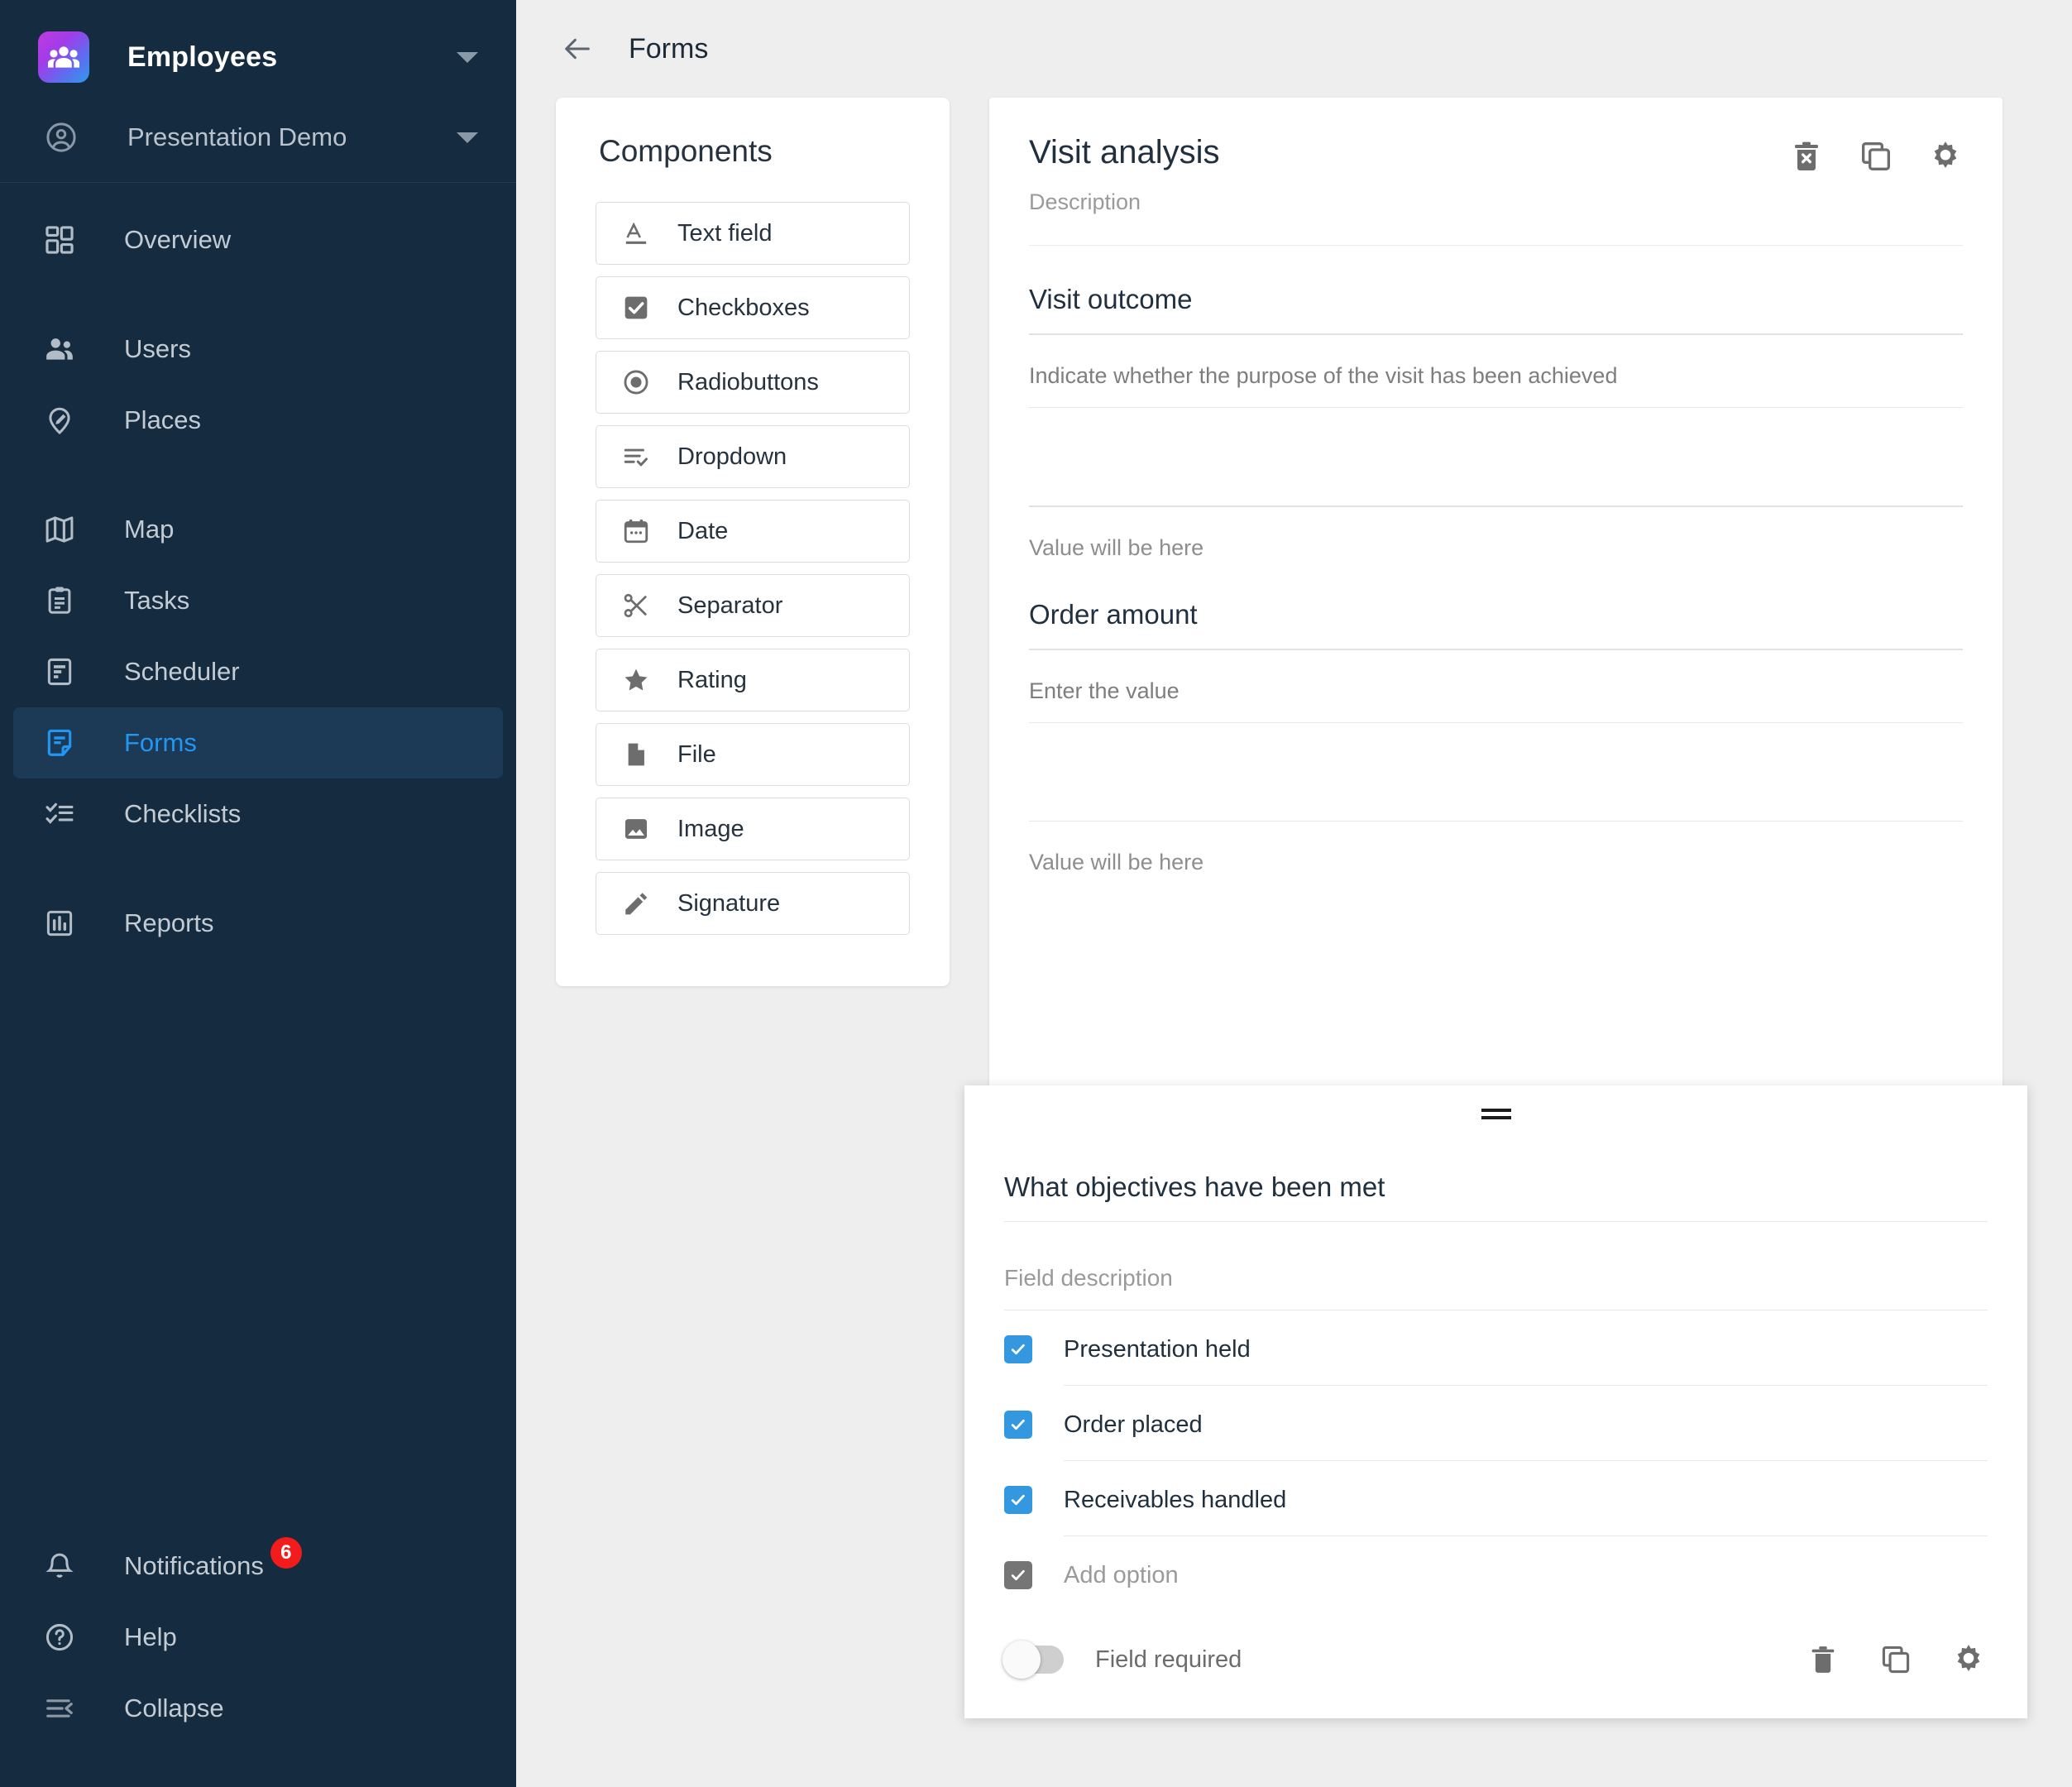  What do you see at coordinates (203, 57) in the screenshot?
I see `brand-name: Employees` at bounding box center [203, 57].